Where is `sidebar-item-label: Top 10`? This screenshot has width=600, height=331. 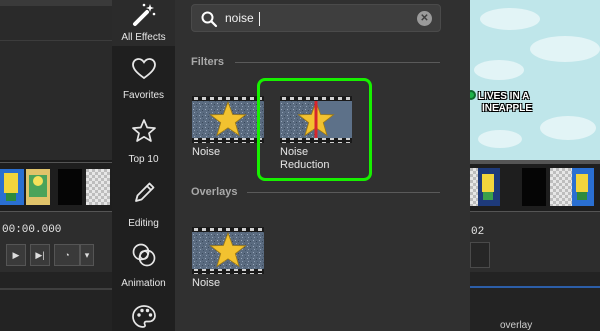 sidebar-item-label: Top 10 is located at coordinates (143, 159).